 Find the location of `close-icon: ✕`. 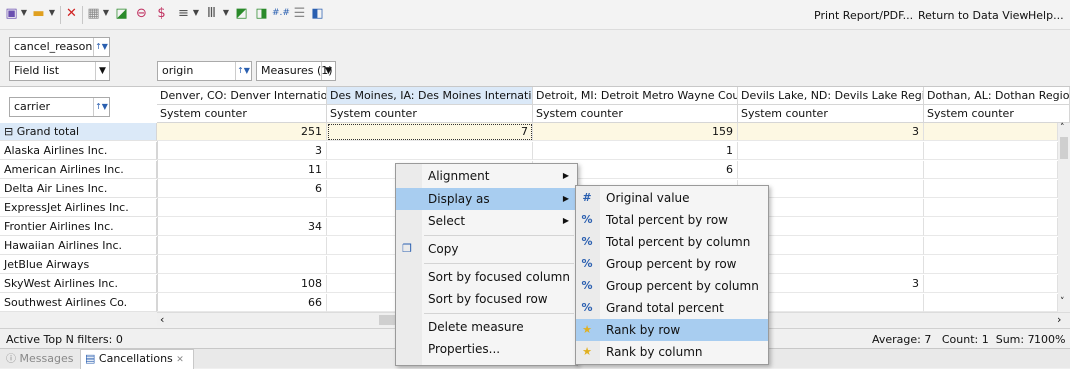

close-icon: ✕ is located at coordinates (180, 360).